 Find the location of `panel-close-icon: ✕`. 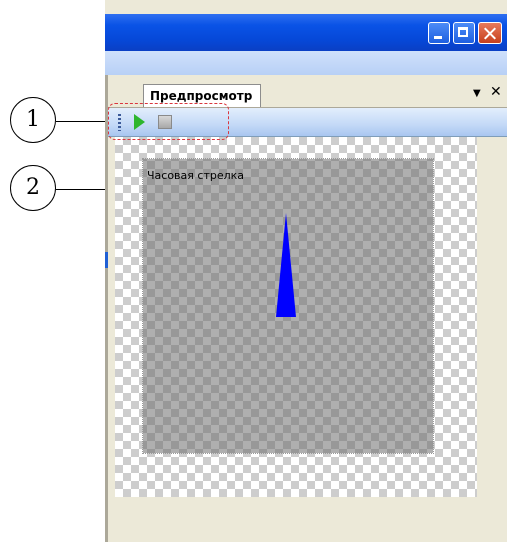

panel-close-icon: ✕ is located at coordinates (496, 92).